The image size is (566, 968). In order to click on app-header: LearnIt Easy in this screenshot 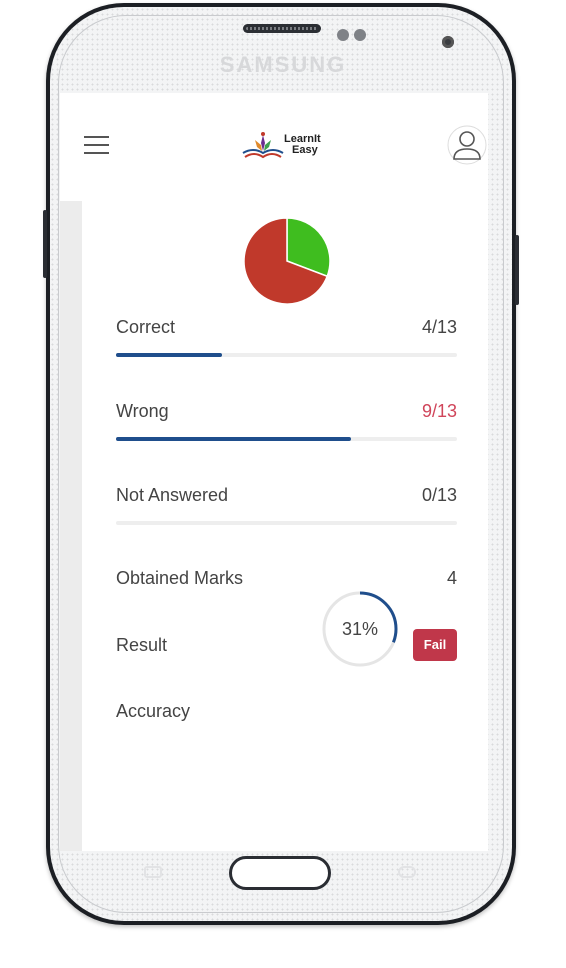, I will do `click(274, 147)`.